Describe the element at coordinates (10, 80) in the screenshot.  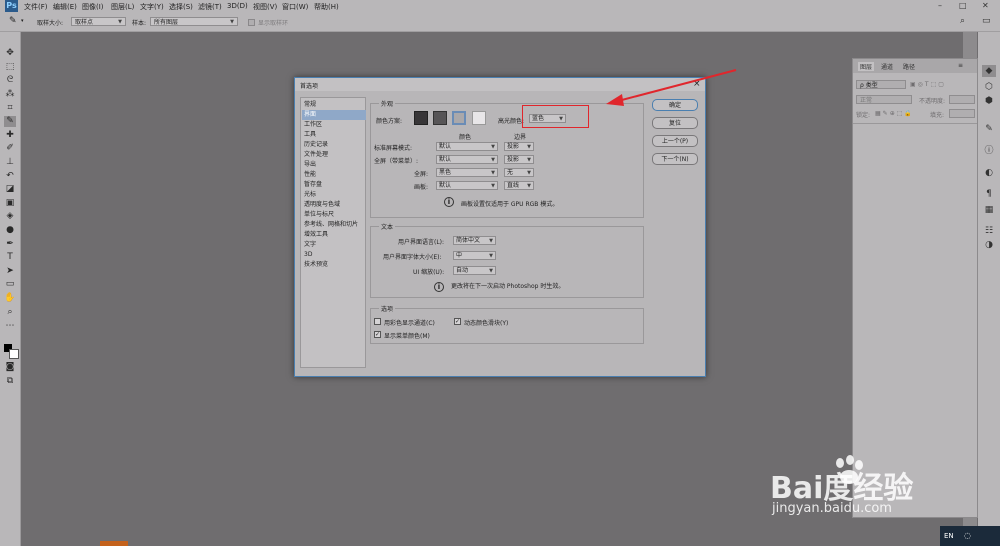
I see `lasso-tool-icon: ᘓ` at that location.